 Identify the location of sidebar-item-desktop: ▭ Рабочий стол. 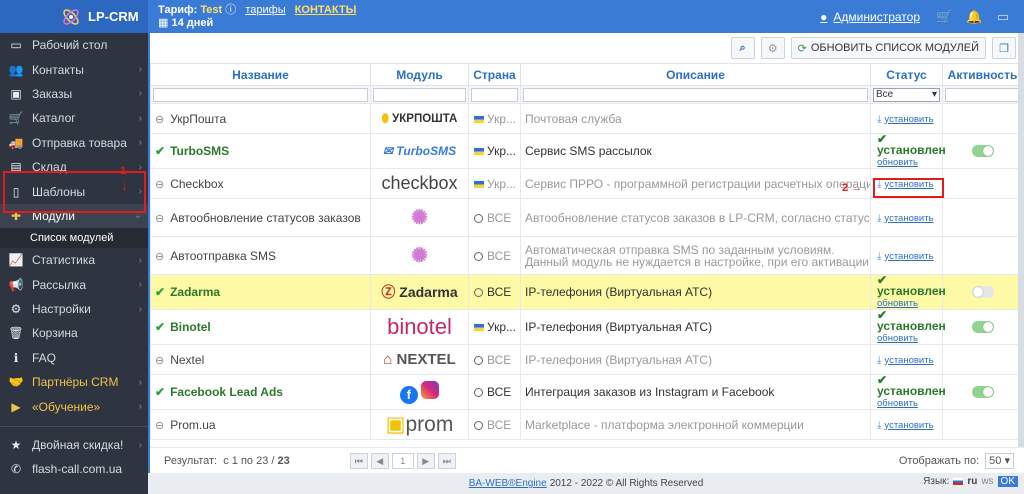
(74, 45).